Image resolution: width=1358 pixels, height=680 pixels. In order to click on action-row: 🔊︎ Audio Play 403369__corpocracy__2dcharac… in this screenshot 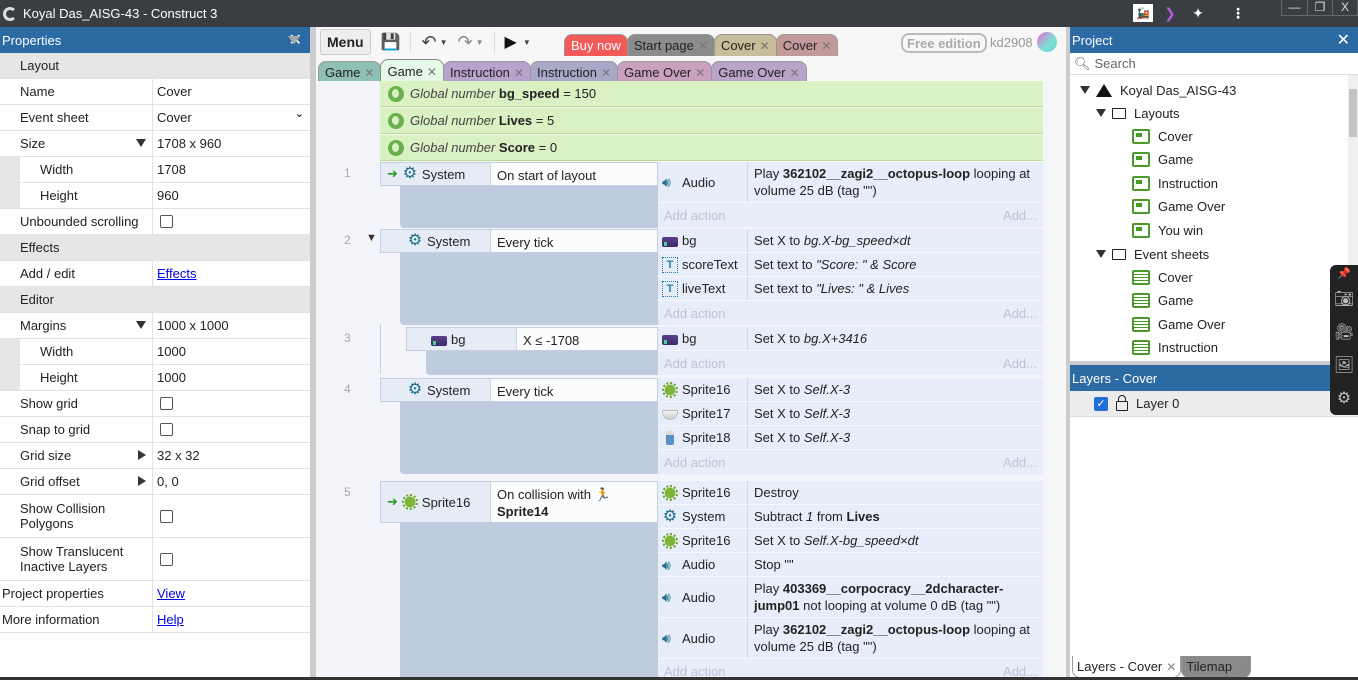, I will do `click(850, 597)`.